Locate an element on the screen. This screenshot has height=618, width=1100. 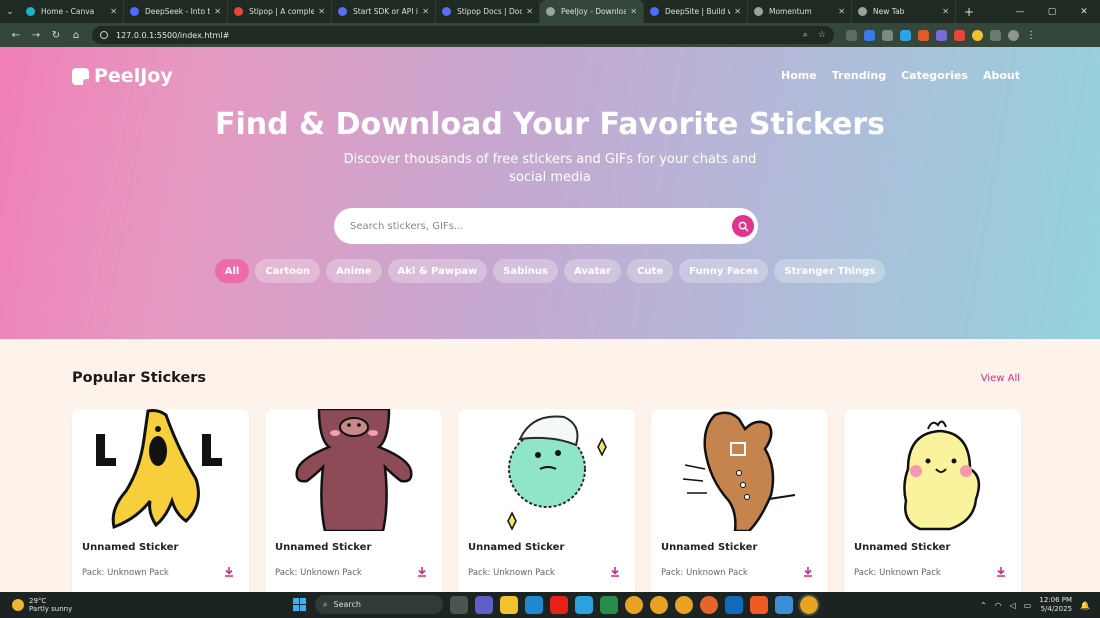
browser-tab: Start SDK or API integ ✕ is located at coordinates (384, 11).